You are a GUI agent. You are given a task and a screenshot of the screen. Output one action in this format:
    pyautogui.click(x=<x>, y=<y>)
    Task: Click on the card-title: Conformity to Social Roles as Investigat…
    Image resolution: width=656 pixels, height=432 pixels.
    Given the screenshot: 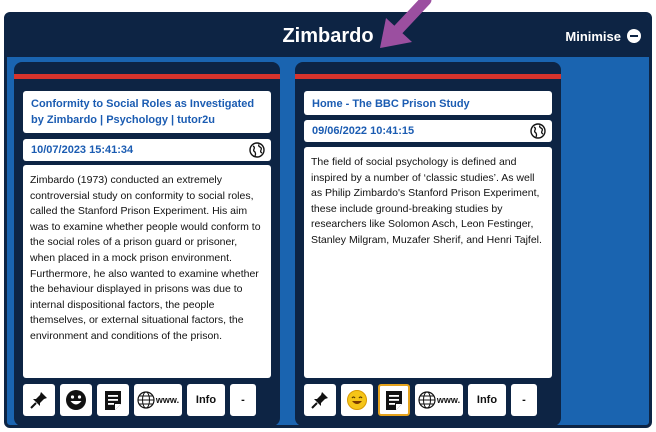 What is the action you would take?
    pyautogui.click(x=147, y=112)
    